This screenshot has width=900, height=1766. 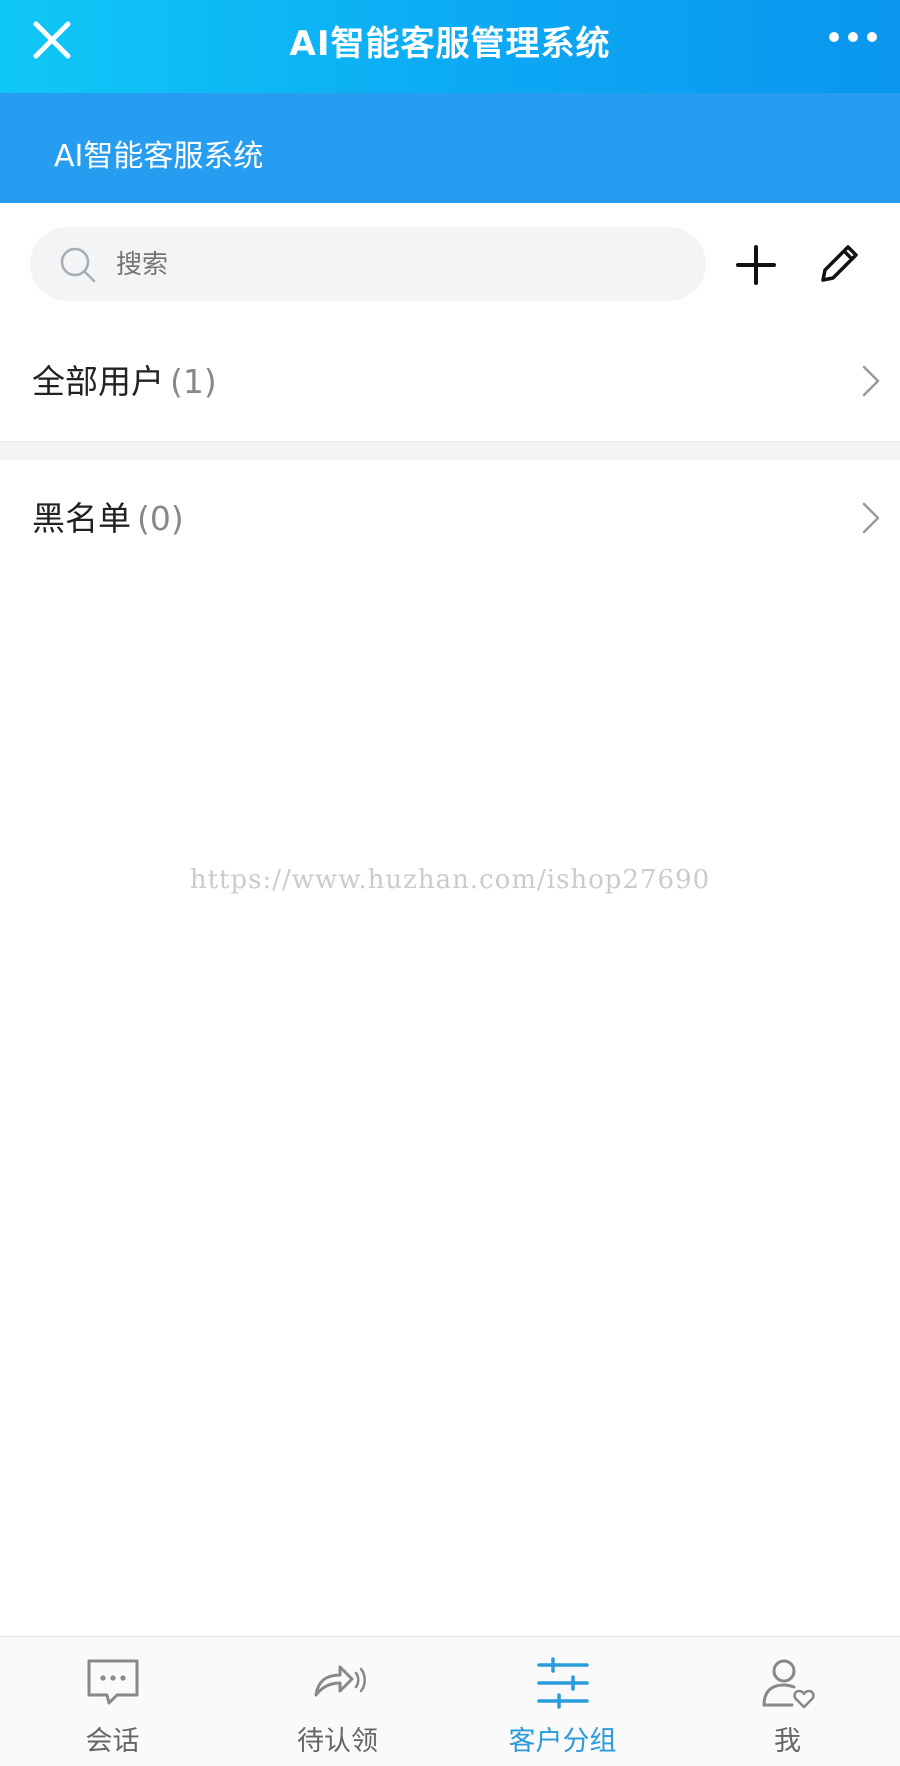 I want to click on search-field, so click(x=368, y=265).